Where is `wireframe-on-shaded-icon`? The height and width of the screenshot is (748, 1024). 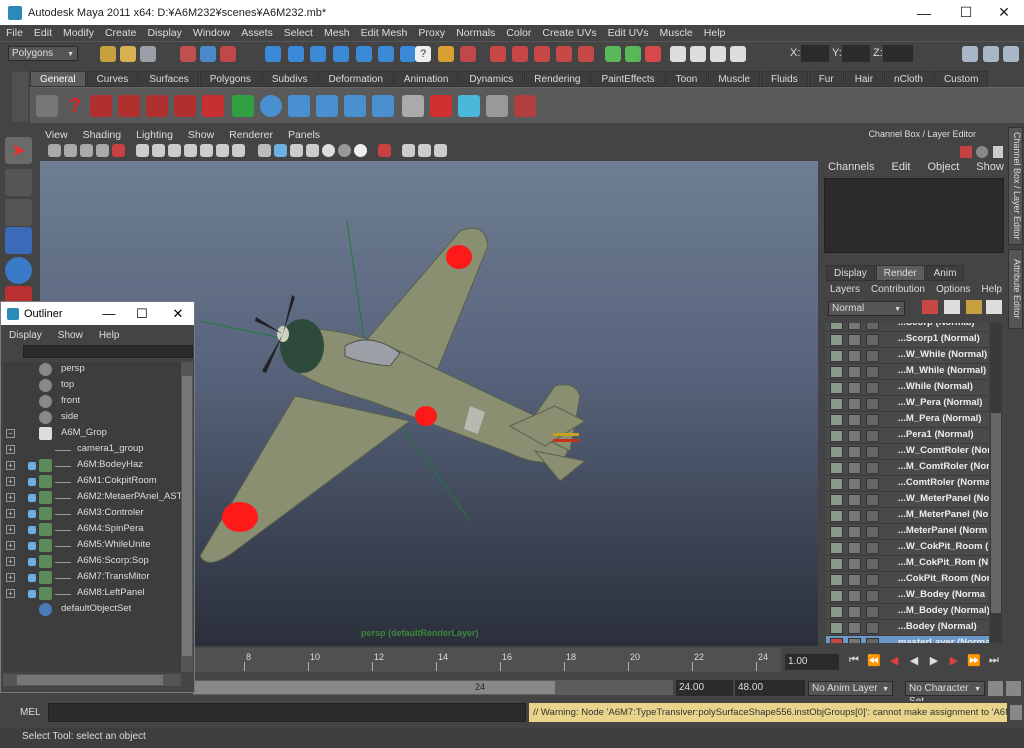 wireframe-on-shaded-icon is located at coordinates (296, 150).